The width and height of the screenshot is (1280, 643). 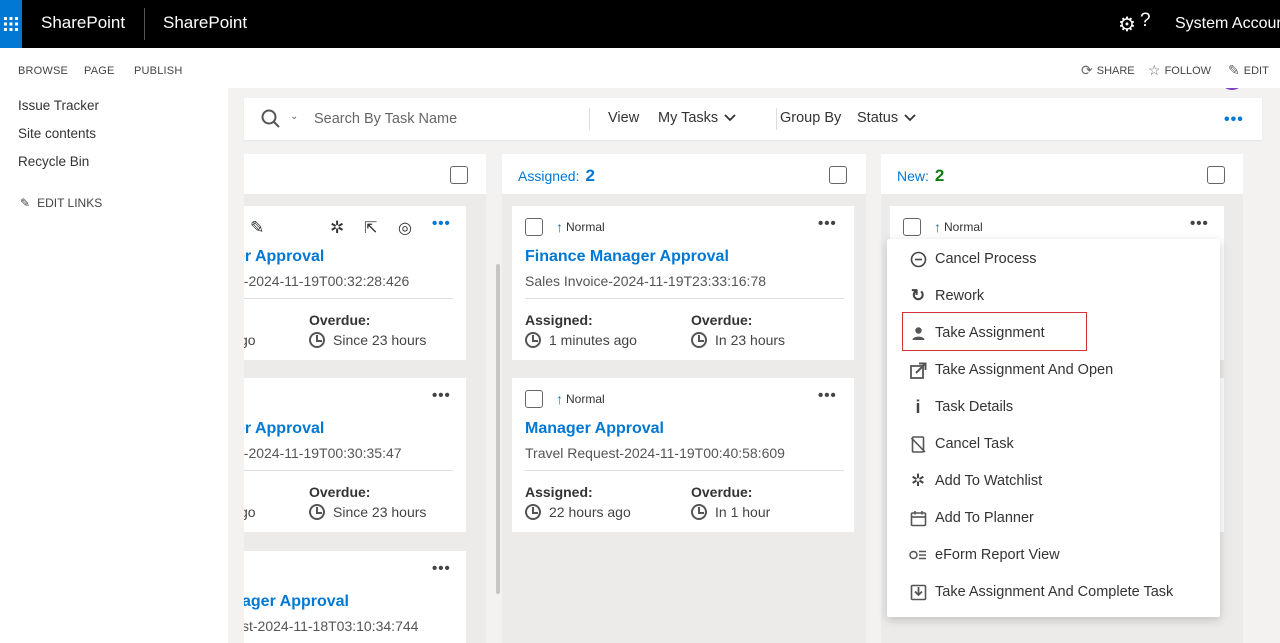 I want to click on column-scrollbar, so click(x=498, y=429).